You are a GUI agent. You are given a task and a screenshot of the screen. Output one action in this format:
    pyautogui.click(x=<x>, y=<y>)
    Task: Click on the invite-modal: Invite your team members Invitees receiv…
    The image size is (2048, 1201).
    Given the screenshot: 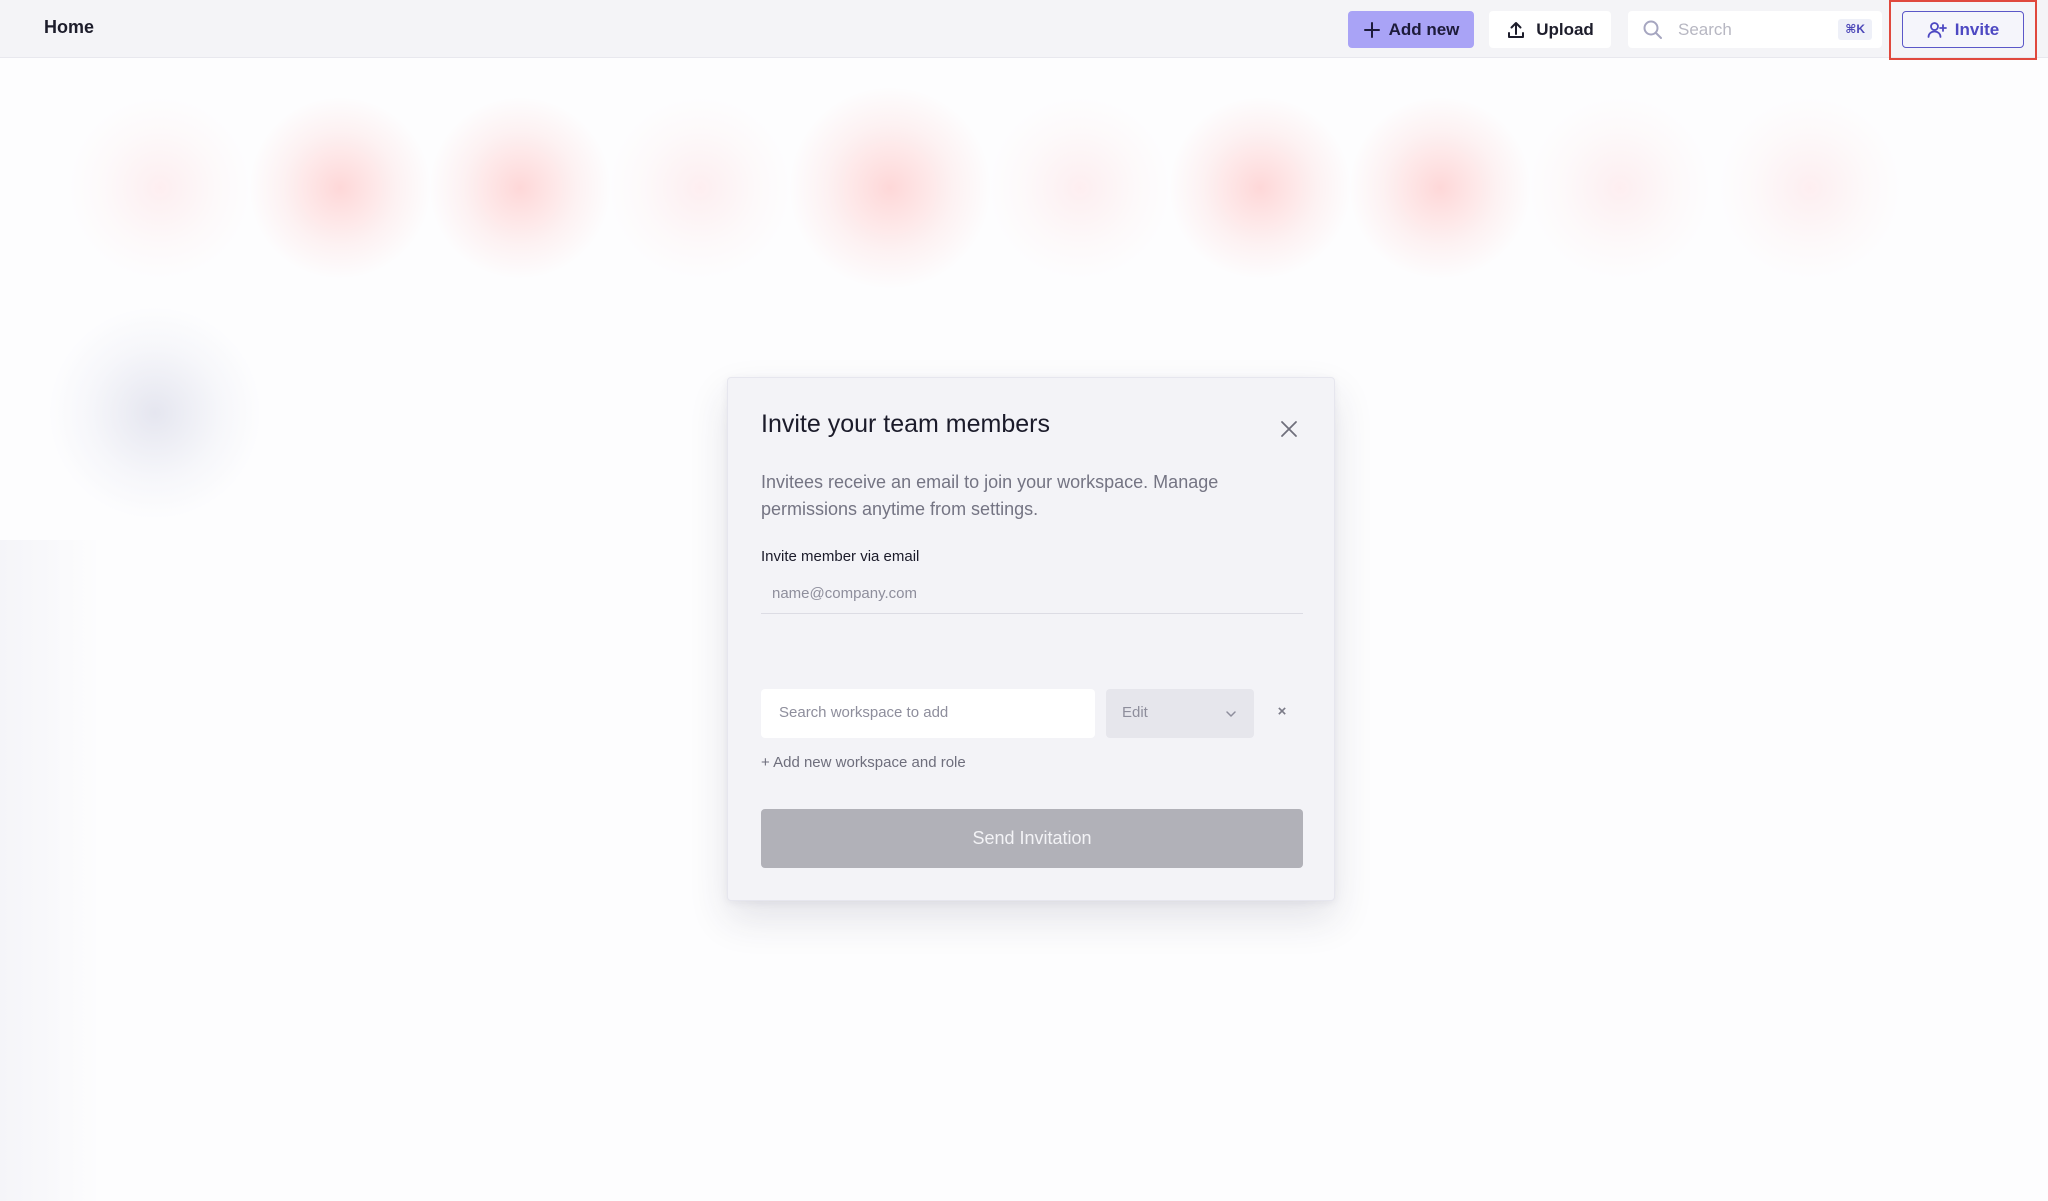 What is the action you would take?
    pyautogui.click(x=1031, y=639)
    